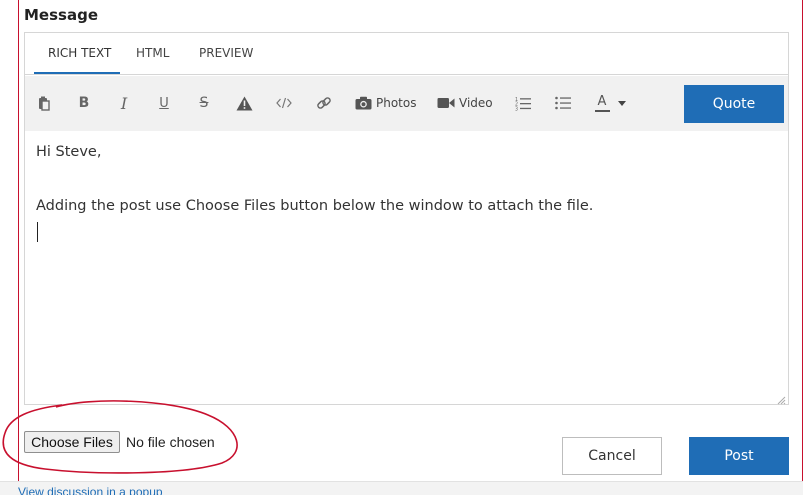 The width and height of the screenshot is (803, 495). What do you see at coordinates (621, 103) in the screenshot?
I see `caret-down-icon` at bounding box center [621, 103].